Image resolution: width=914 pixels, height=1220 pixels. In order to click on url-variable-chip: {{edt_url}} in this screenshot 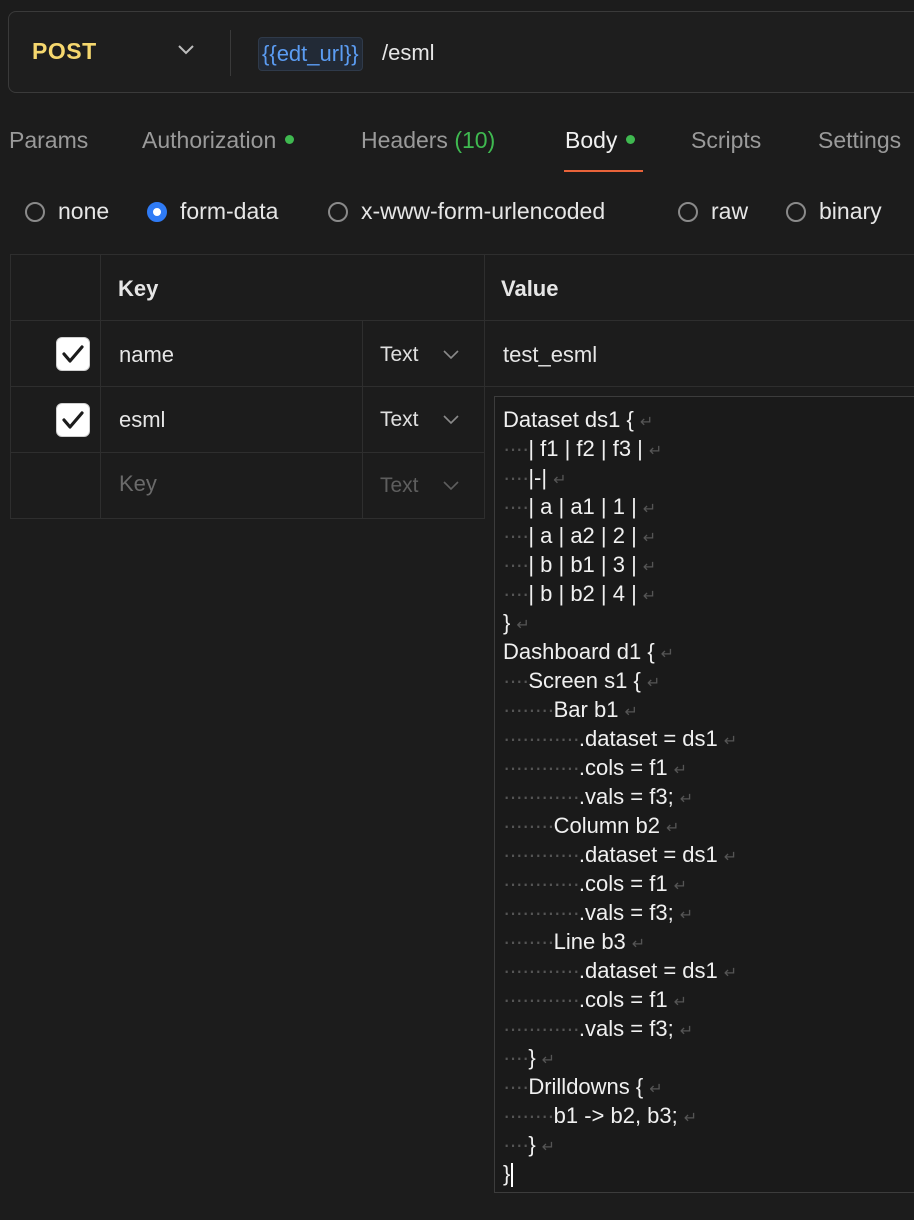, I will do `click(310, 54)`.